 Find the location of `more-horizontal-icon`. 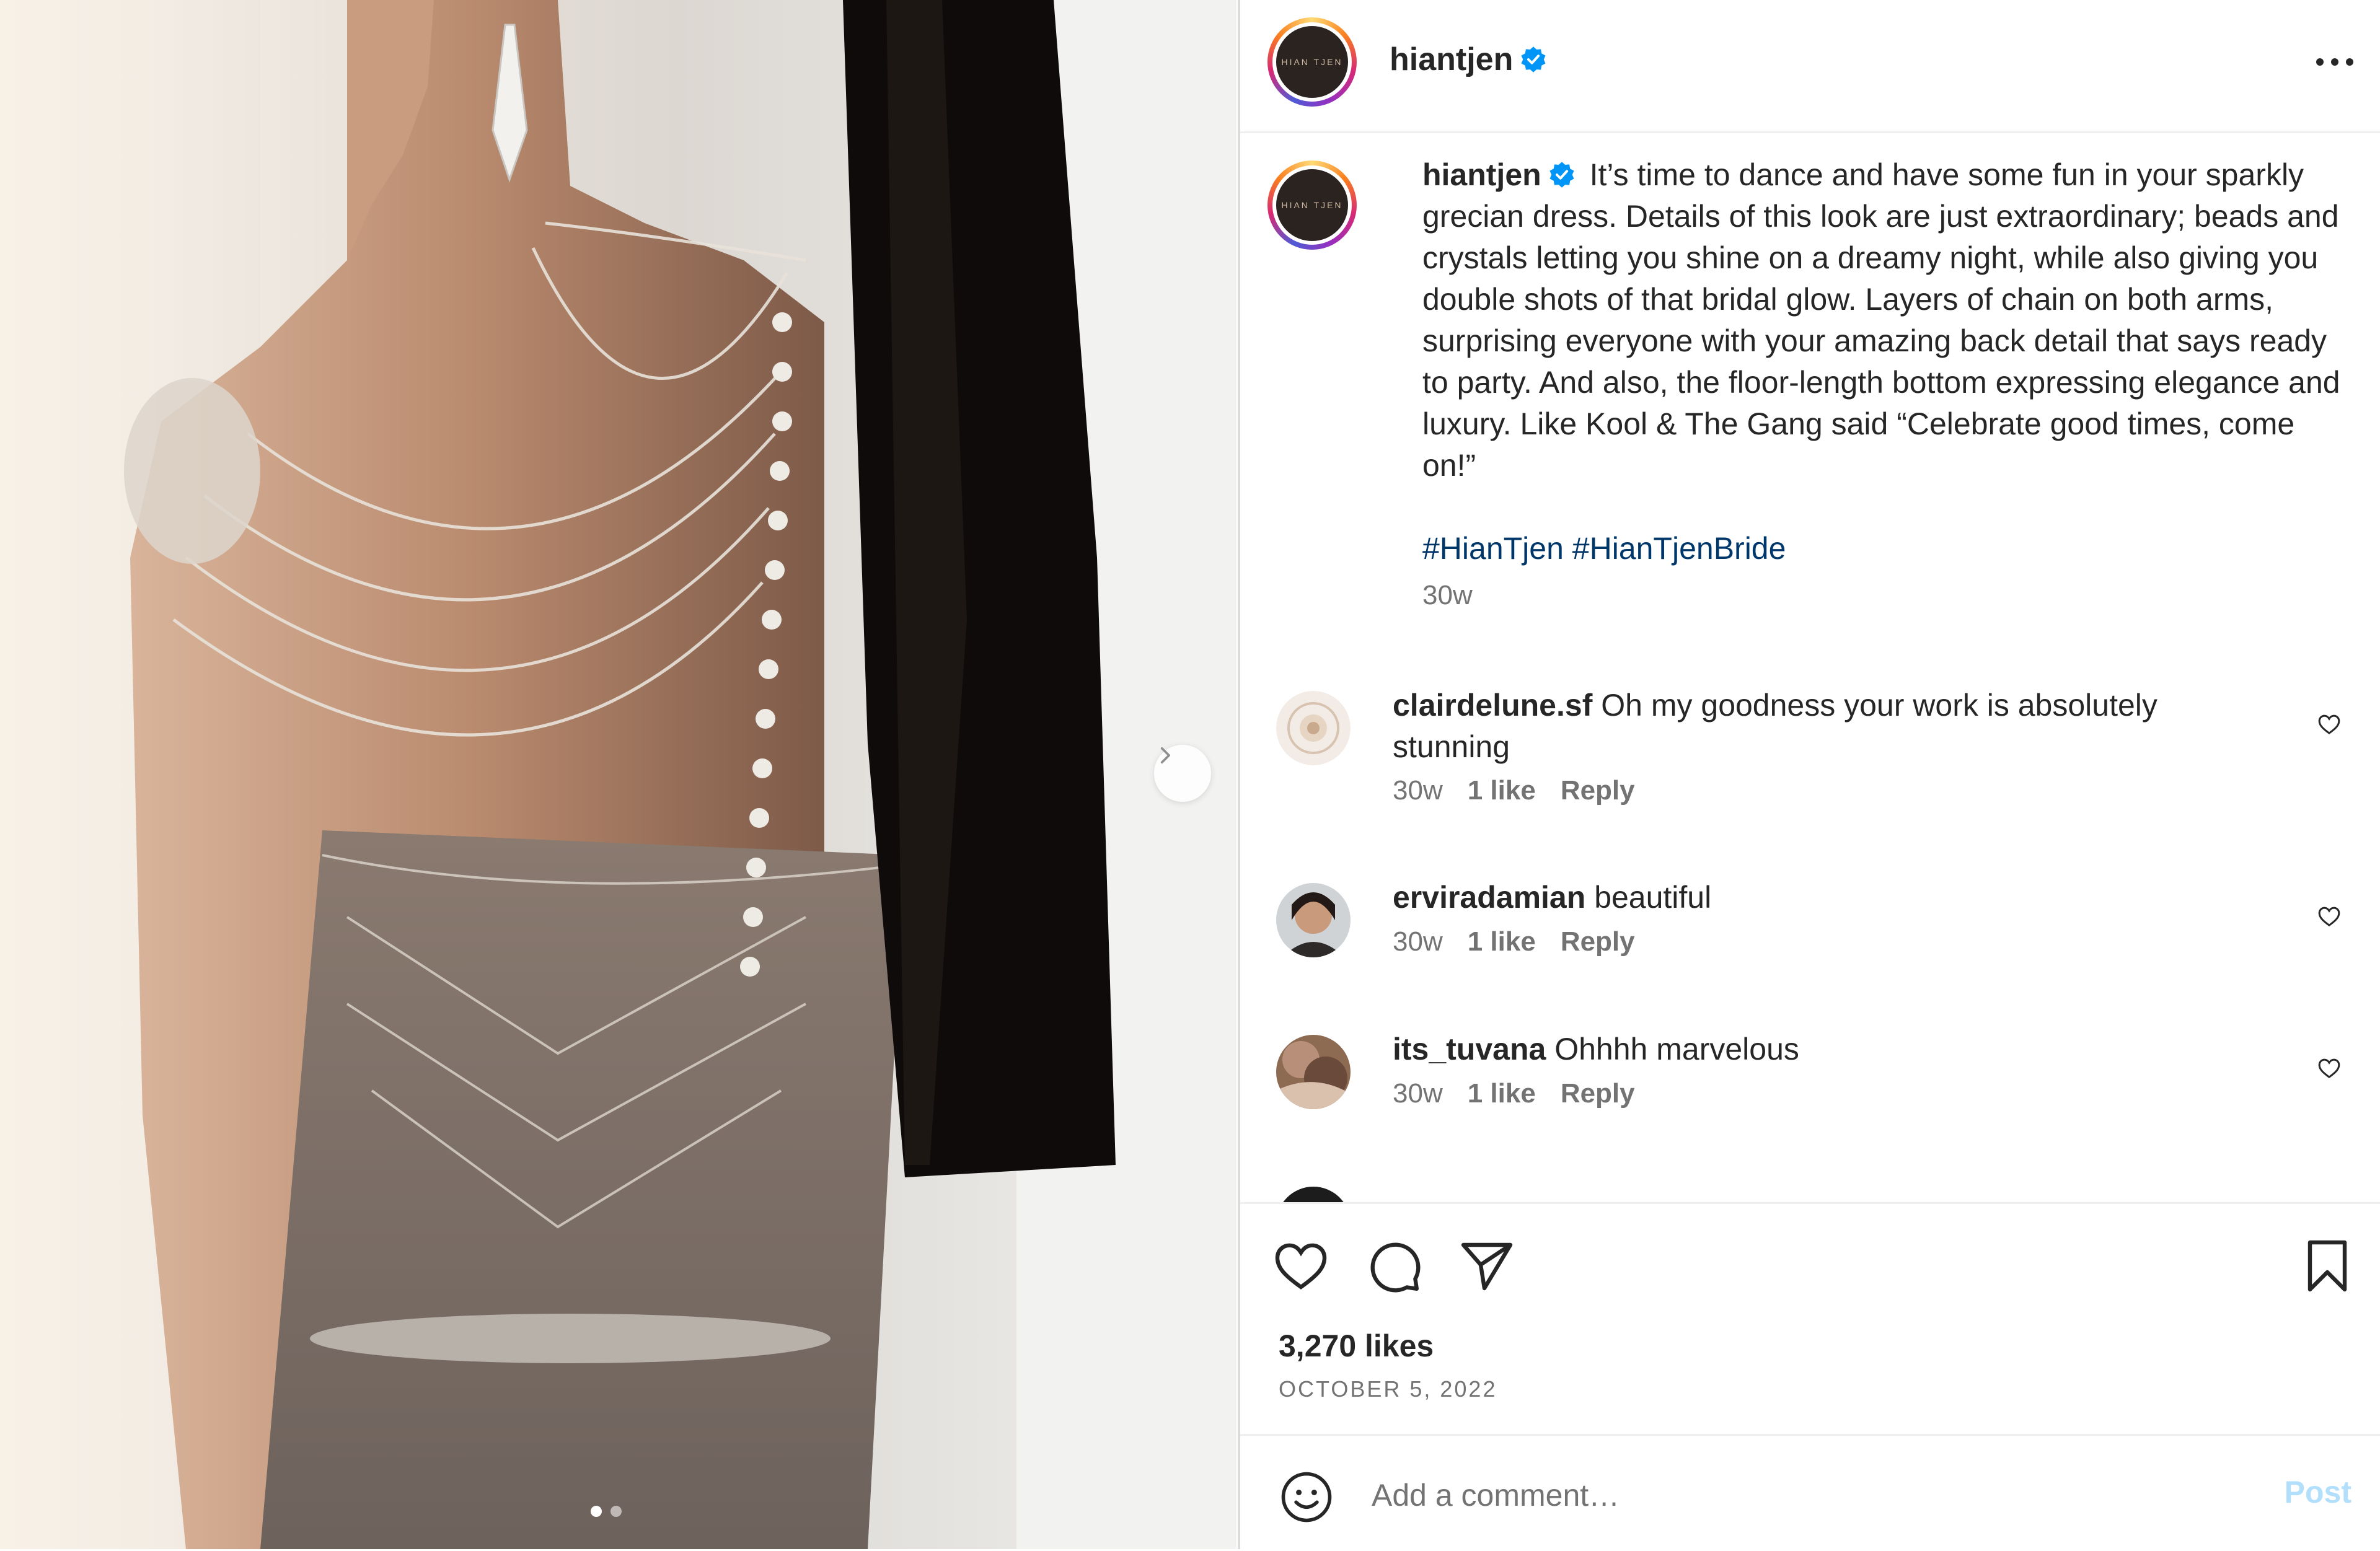

more-horizontal-icon is located at coordinates (2335, 62).